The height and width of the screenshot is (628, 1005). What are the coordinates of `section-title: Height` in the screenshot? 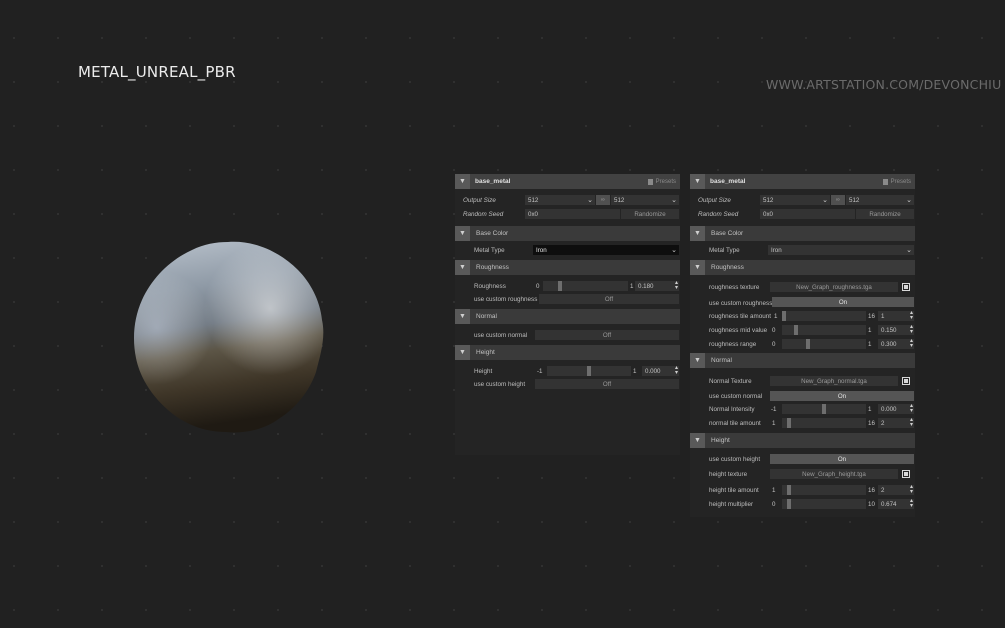 It's located at (720, 440).